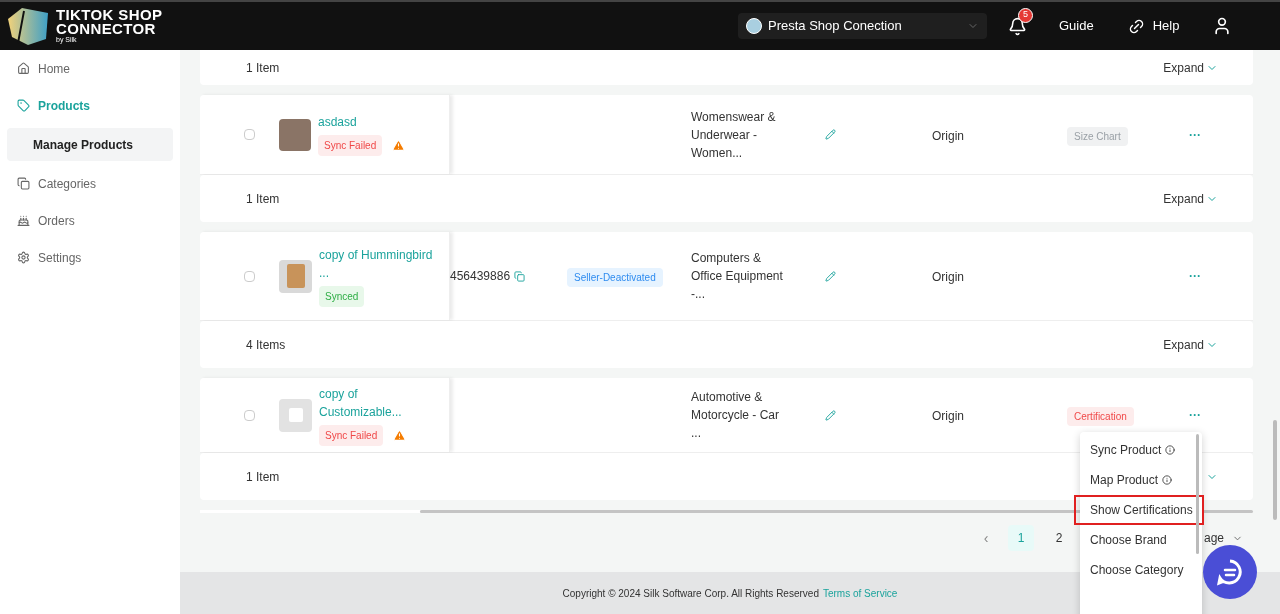 Image resolution: width=1280 pixels, height=614 pixels. I want to click on notification-badge: 5, so click(1025, 15).